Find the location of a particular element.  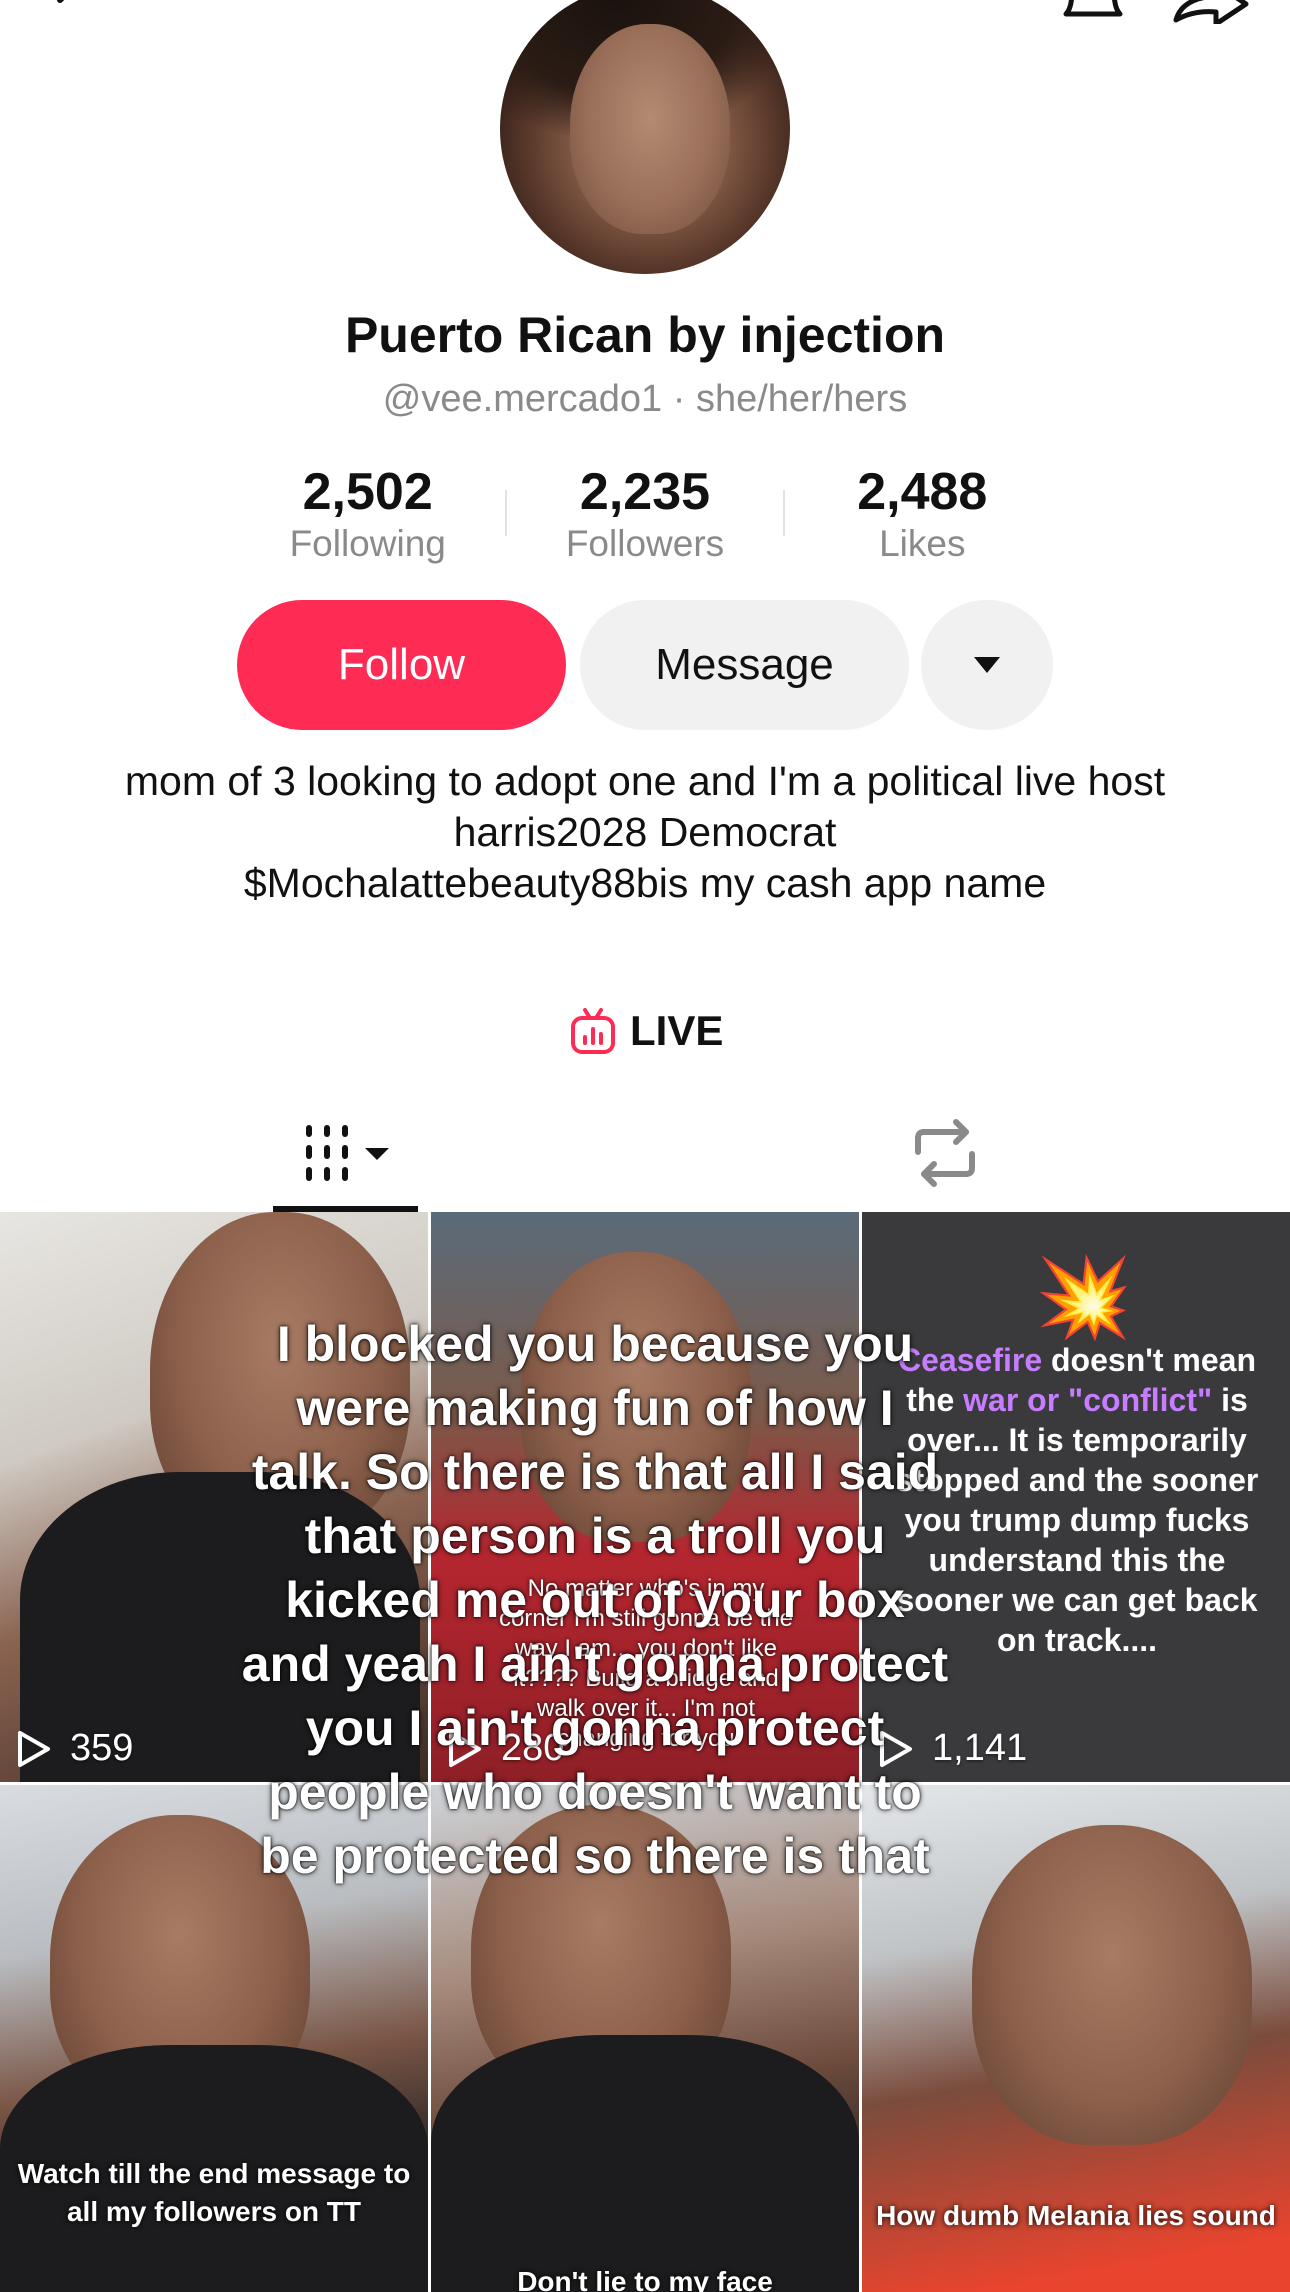

stat-likes: 2,488 Likes is located at coordinates (922, 517).